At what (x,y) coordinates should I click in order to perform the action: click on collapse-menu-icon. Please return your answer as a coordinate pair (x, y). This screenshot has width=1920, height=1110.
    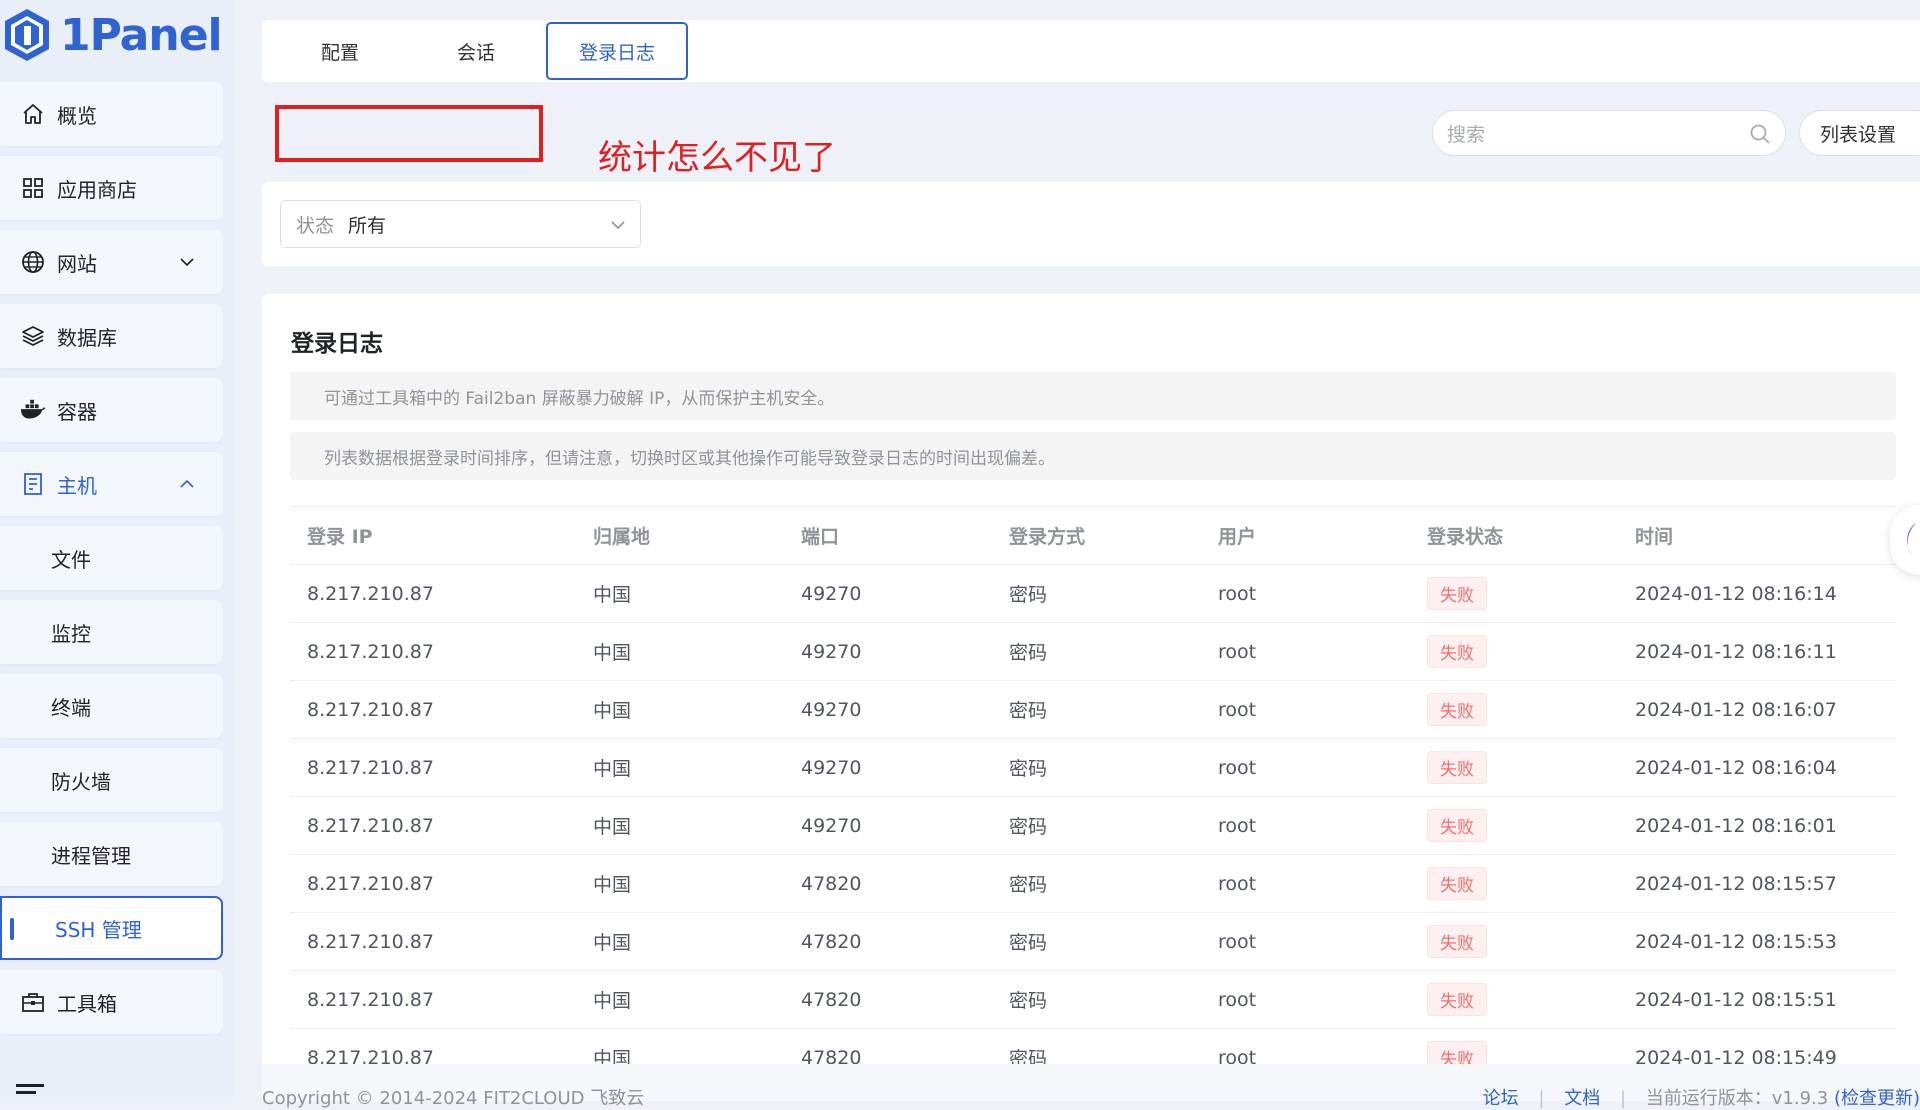
    Looking at the image, I should click on (31, 1092).